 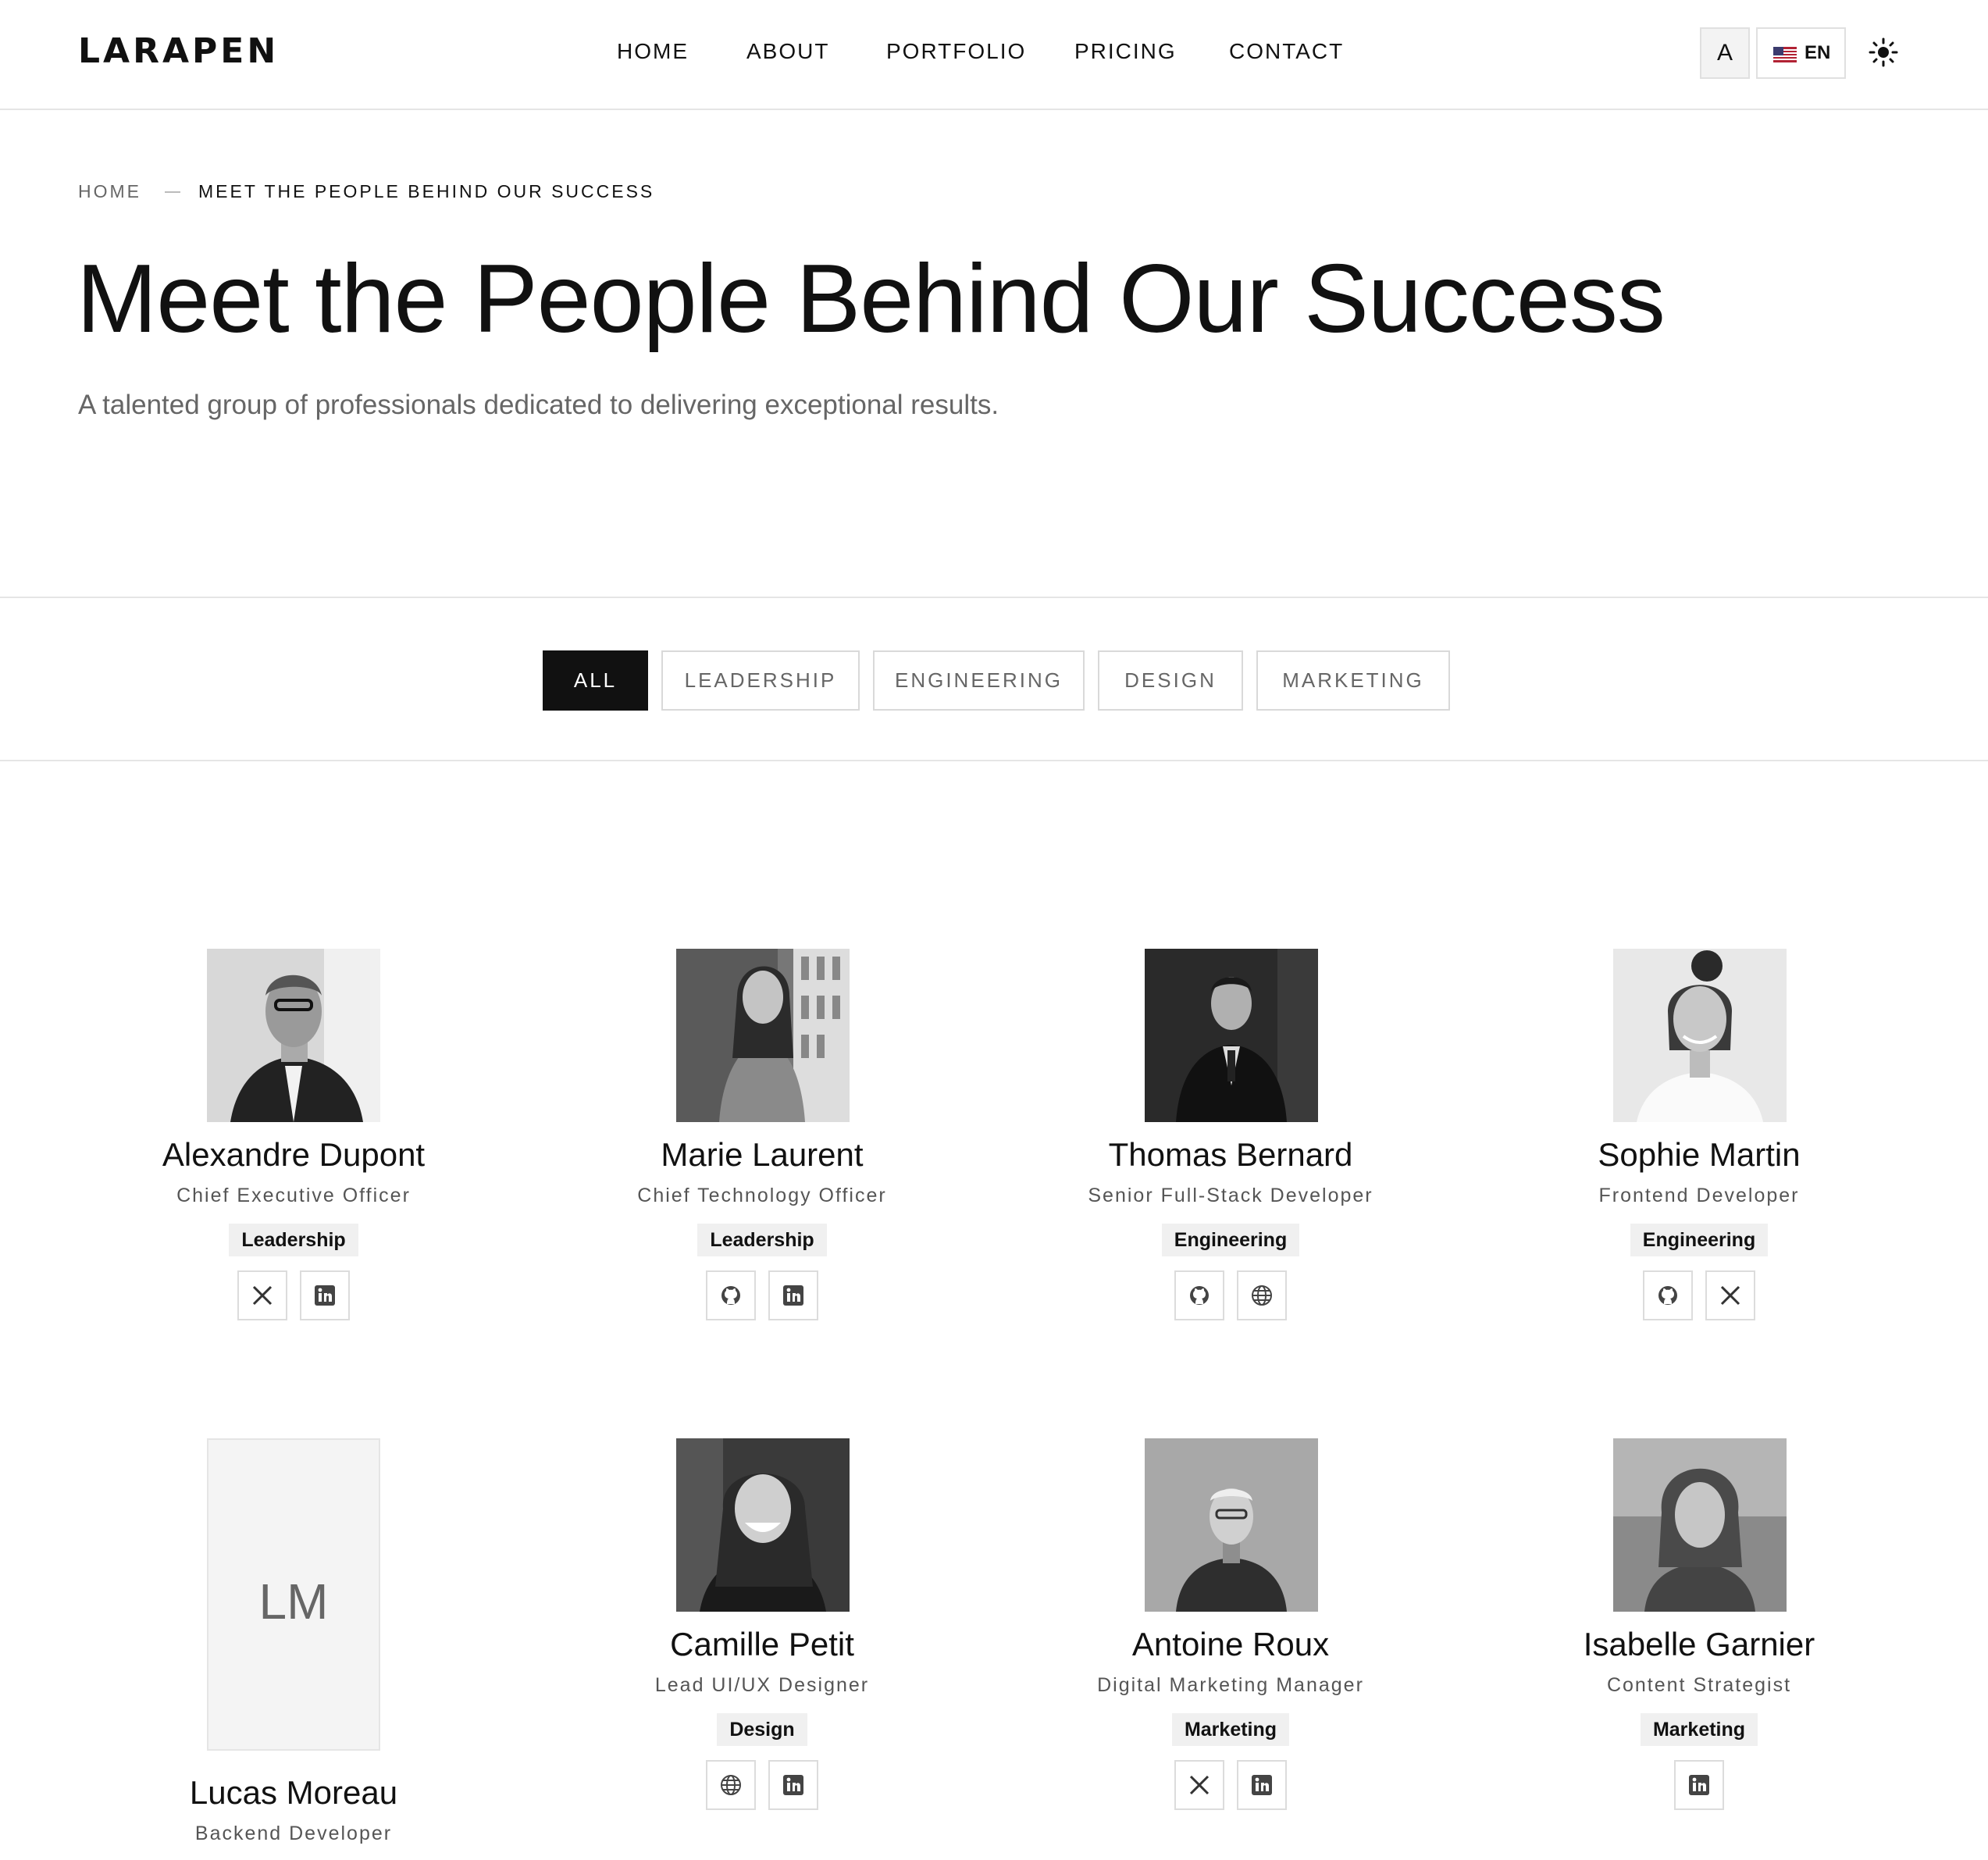 I want to click on nav-about: ABOUT, so click(x=787, y=54).